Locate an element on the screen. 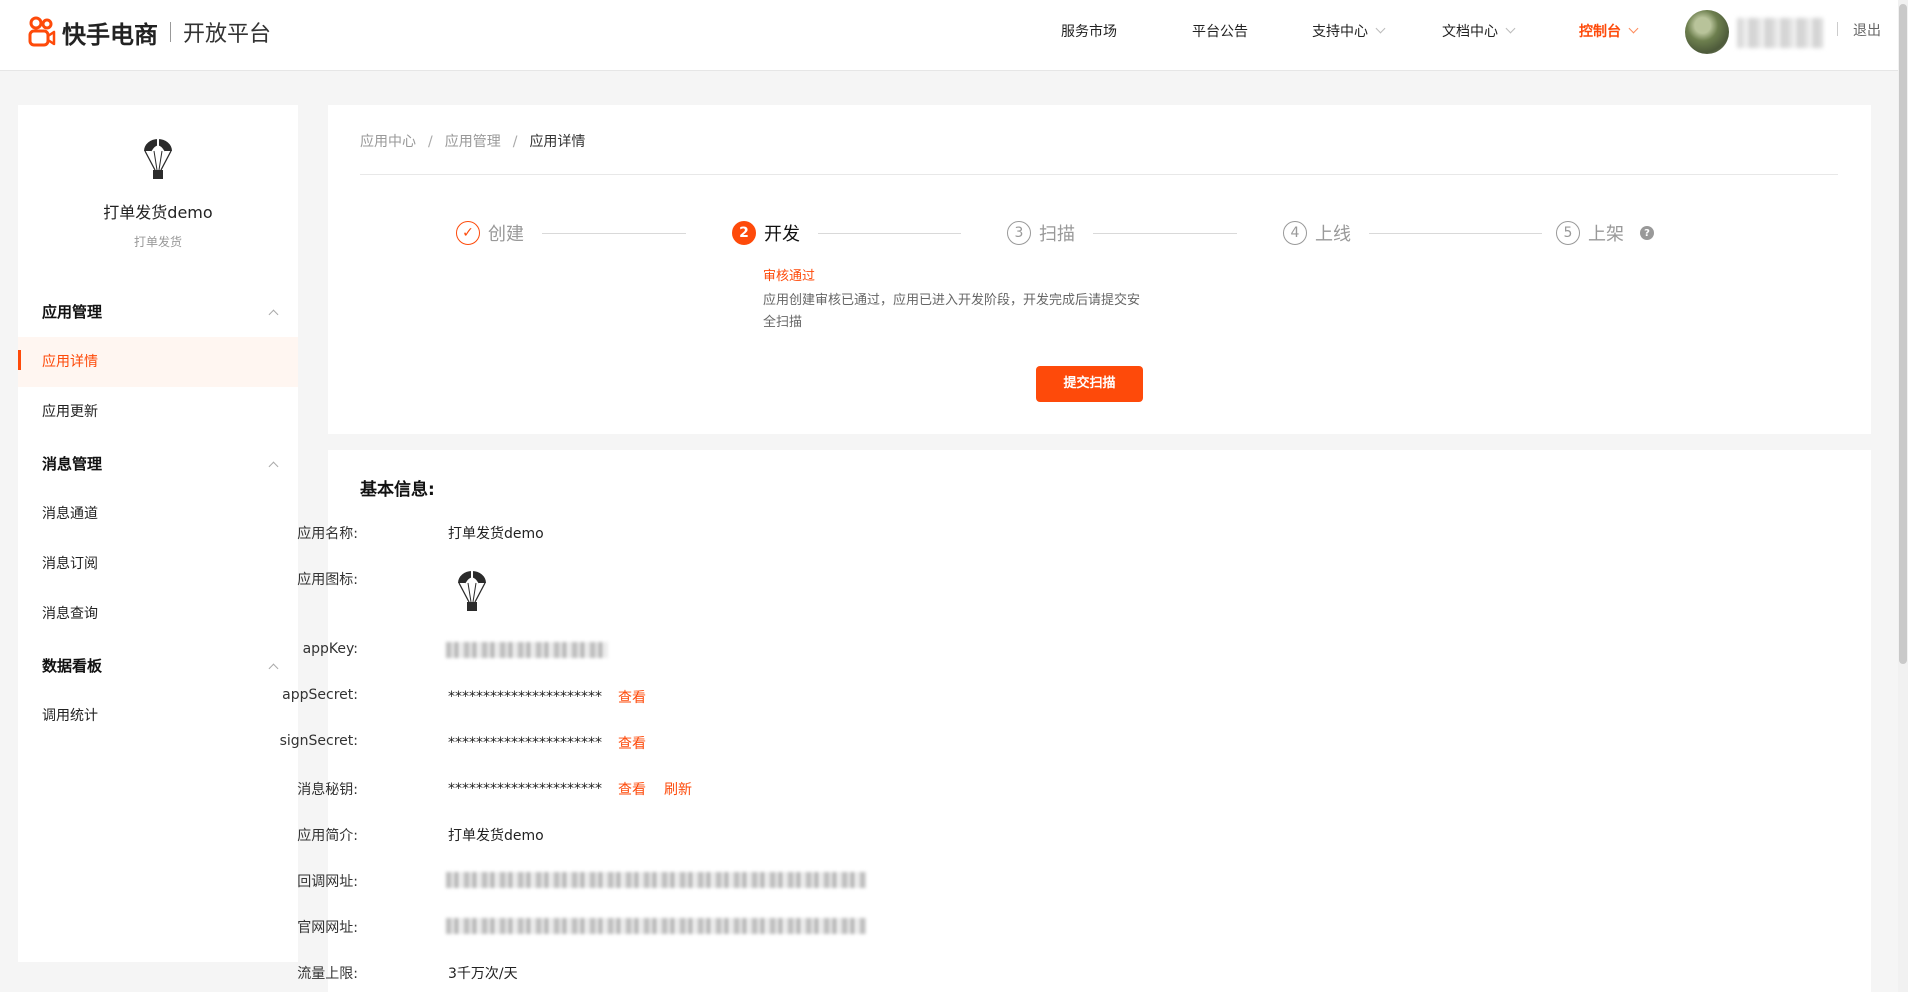  sidebar-item-call-stats: 调用统计 is located at coordinates (158, 716).